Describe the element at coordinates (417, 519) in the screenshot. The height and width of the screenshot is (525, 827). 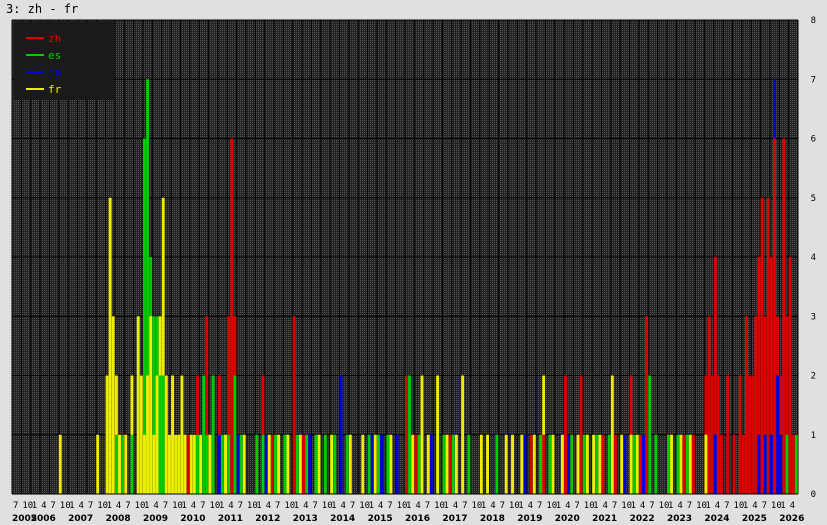
I see `x-year-label: 2016` at that location.